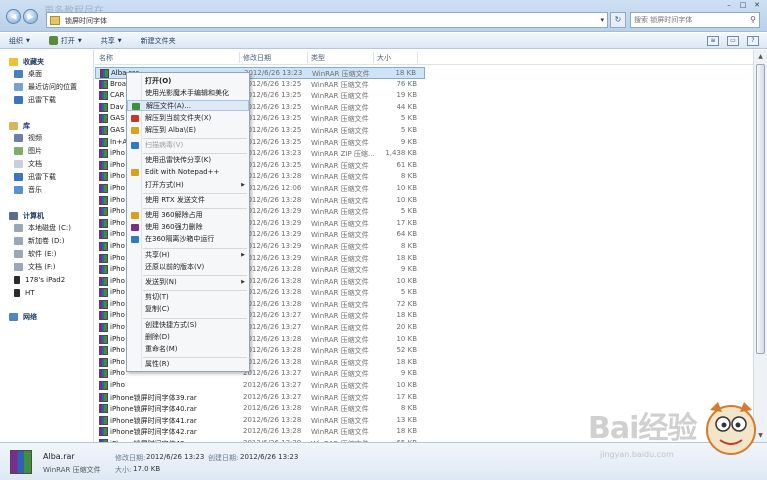  Describe the element at coordinates (188, 185) in the screenshot. I see `menu-item: 打开方式(H) ▶` at that location.